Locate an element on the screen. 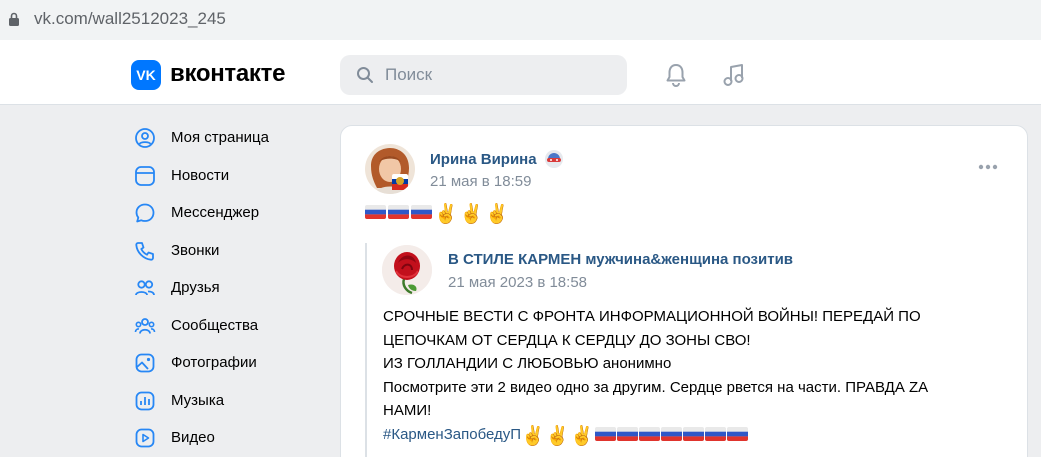 The width and height of the screenshot is (1041, 457). video-icon is located at coordinates (145, 438).